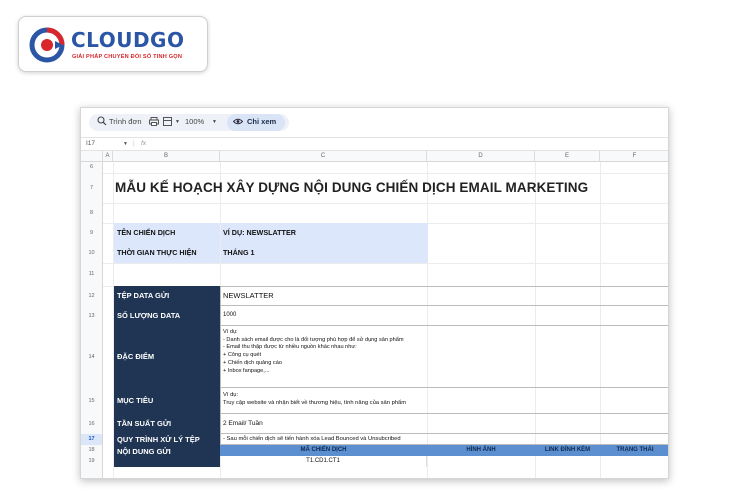 This screenshot has width=750, height=500. What do you see at coordinates (214, 122) in the screenshot?
I see `zoom-chevron-icon: ▼` at bounding box center [214, 122].